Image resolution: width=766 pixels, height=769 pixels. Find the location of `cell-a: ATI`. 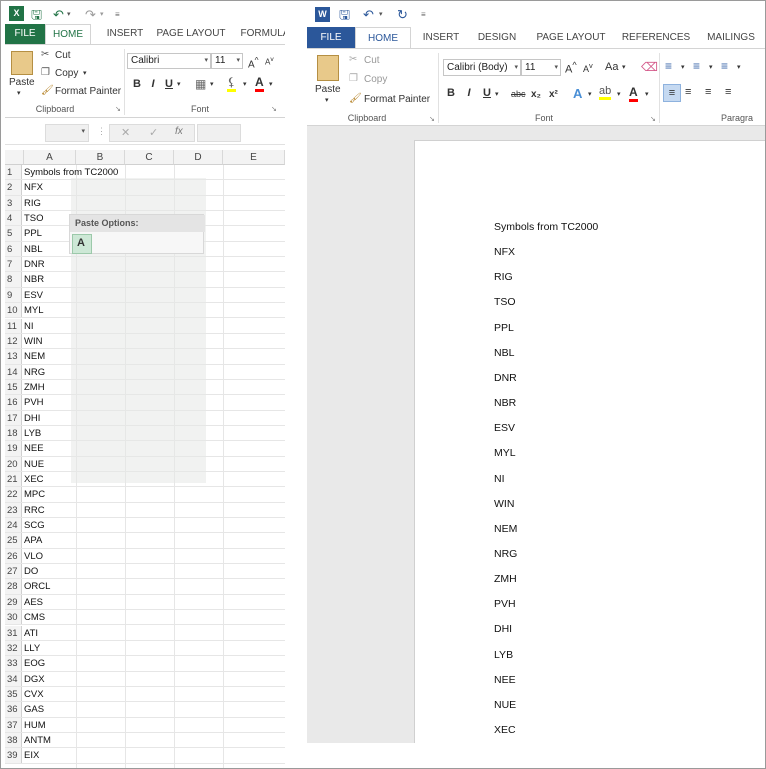

cell-a: ATI is located at coordinates (31, 633).